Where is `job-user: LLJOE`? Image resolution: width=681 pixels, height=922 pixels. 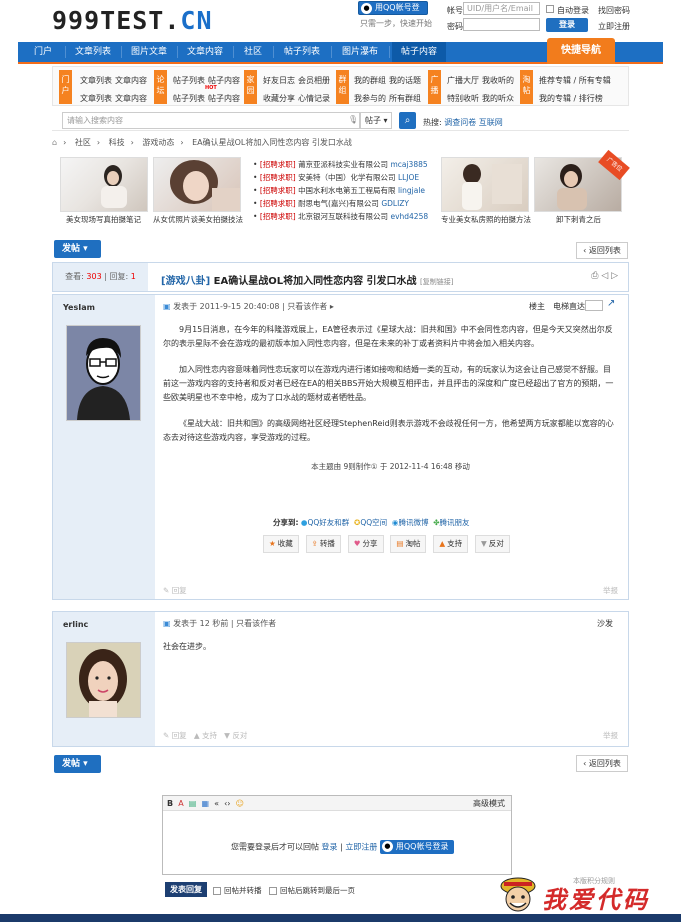
job-user: LLJOE is located at coordinates (408, 177).